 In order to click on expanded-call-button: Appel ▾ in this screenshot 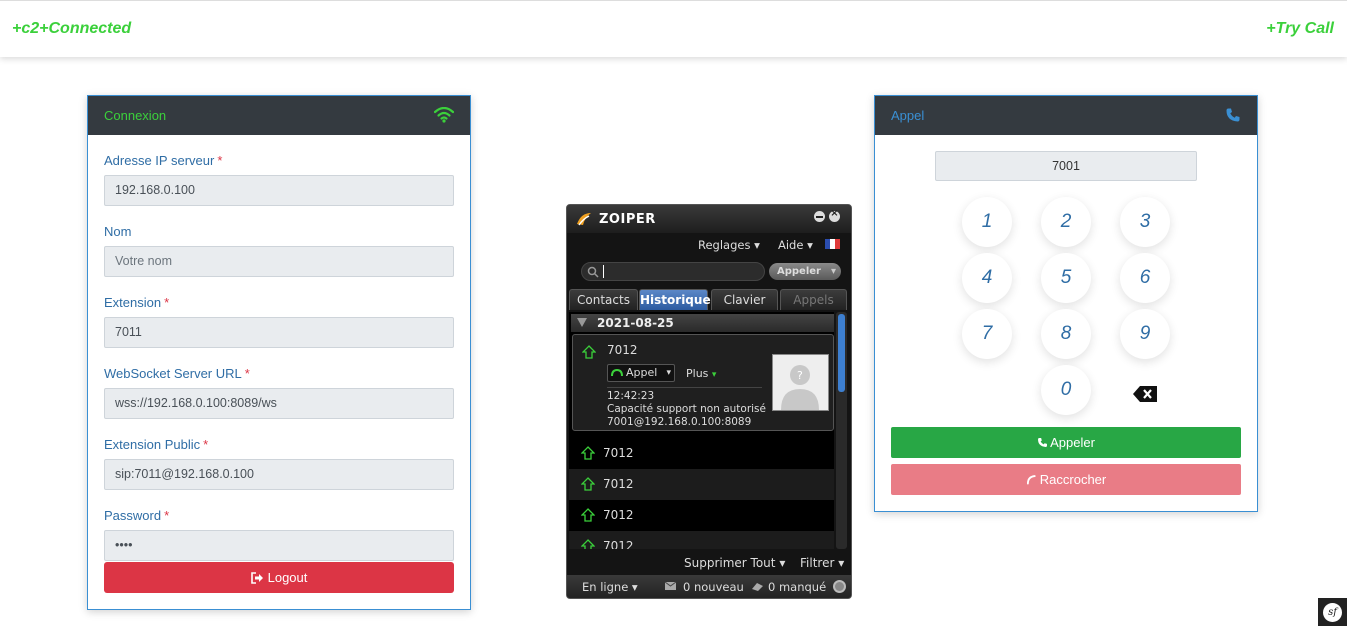, I will do `click(641, 373)`.